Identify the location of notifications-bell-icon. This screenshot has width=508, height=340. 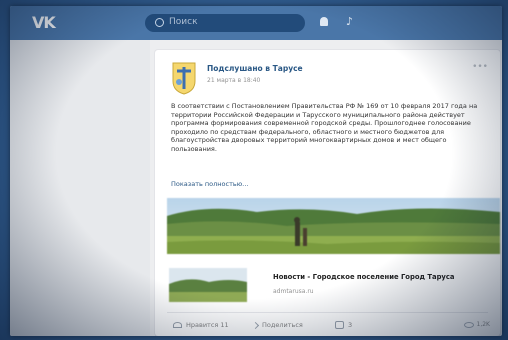
(324, 21).